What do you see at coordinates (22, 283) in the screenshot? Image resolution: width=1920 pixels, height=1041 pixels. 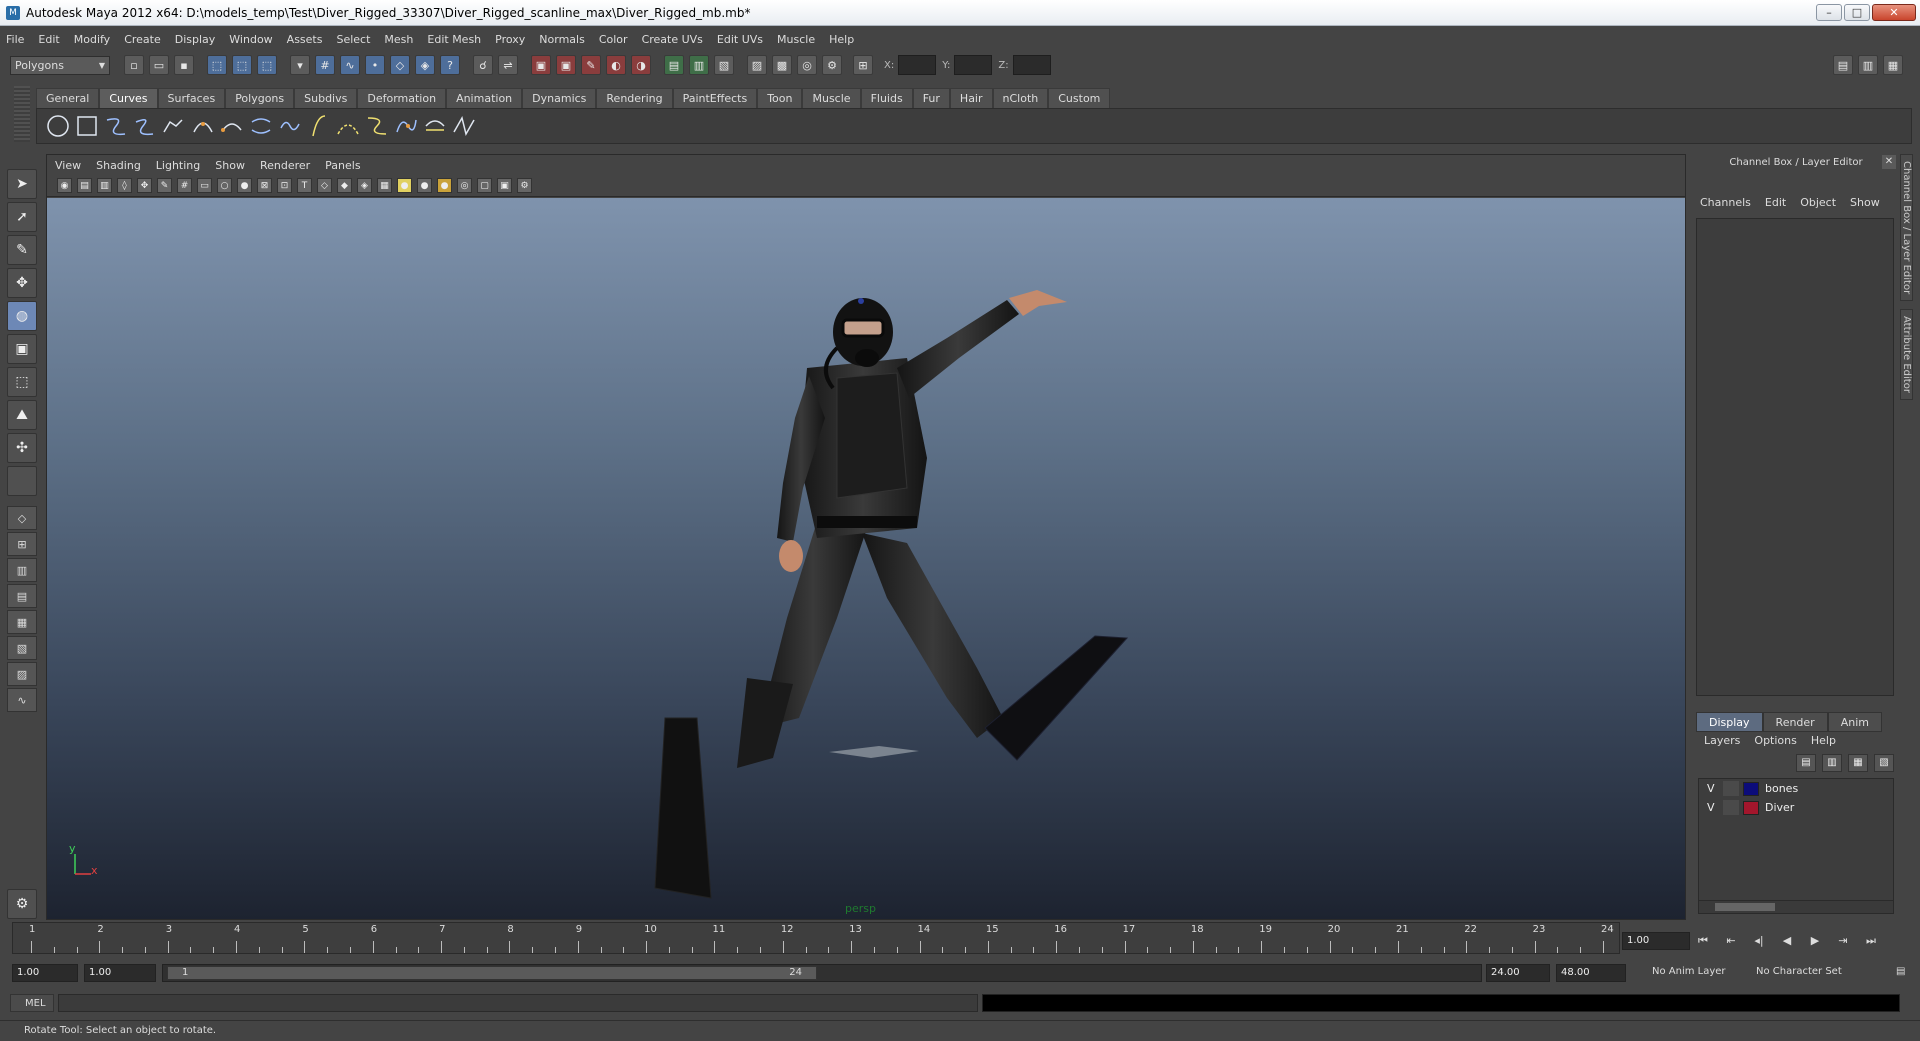 I see `move-tool-icon: ✥` at bounding box center [22, 283].